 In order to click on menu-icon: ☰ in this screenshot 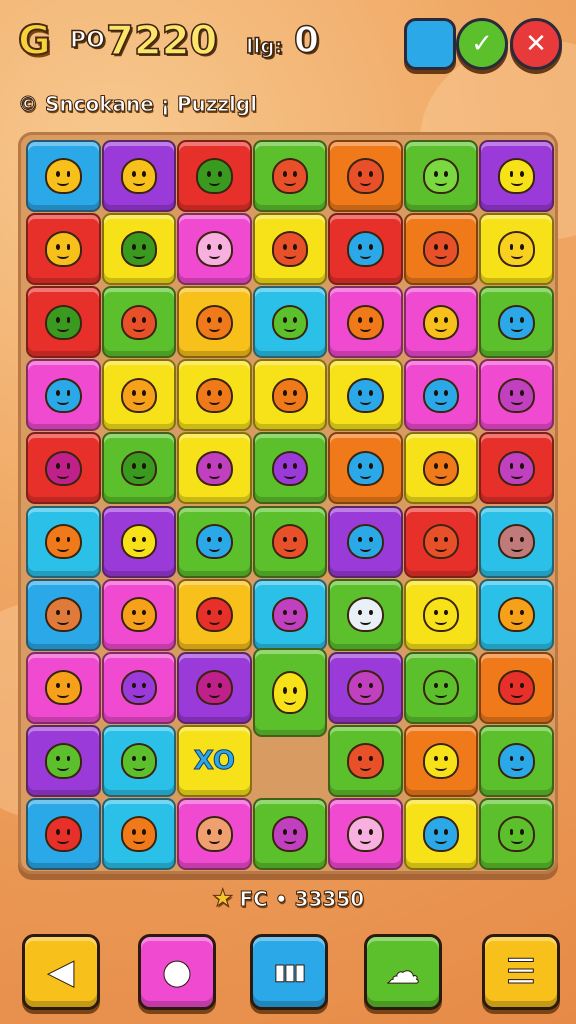, I will do `click(521, 972)`.